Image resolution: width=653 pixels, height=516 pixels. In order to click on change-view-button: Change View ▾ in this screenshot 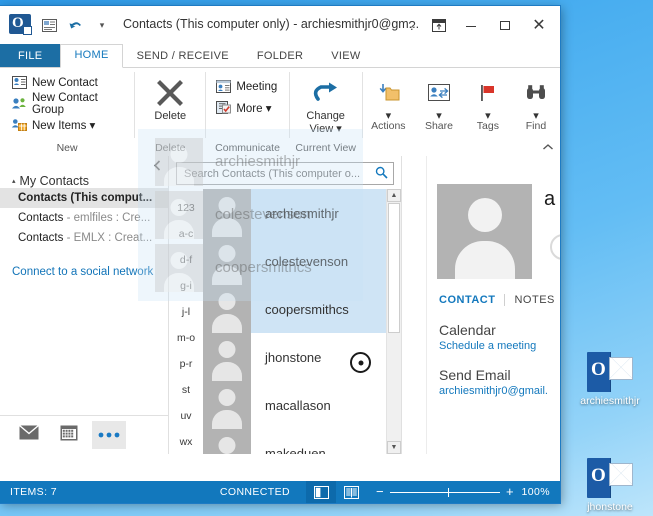, I will do `click(325, 104)`.